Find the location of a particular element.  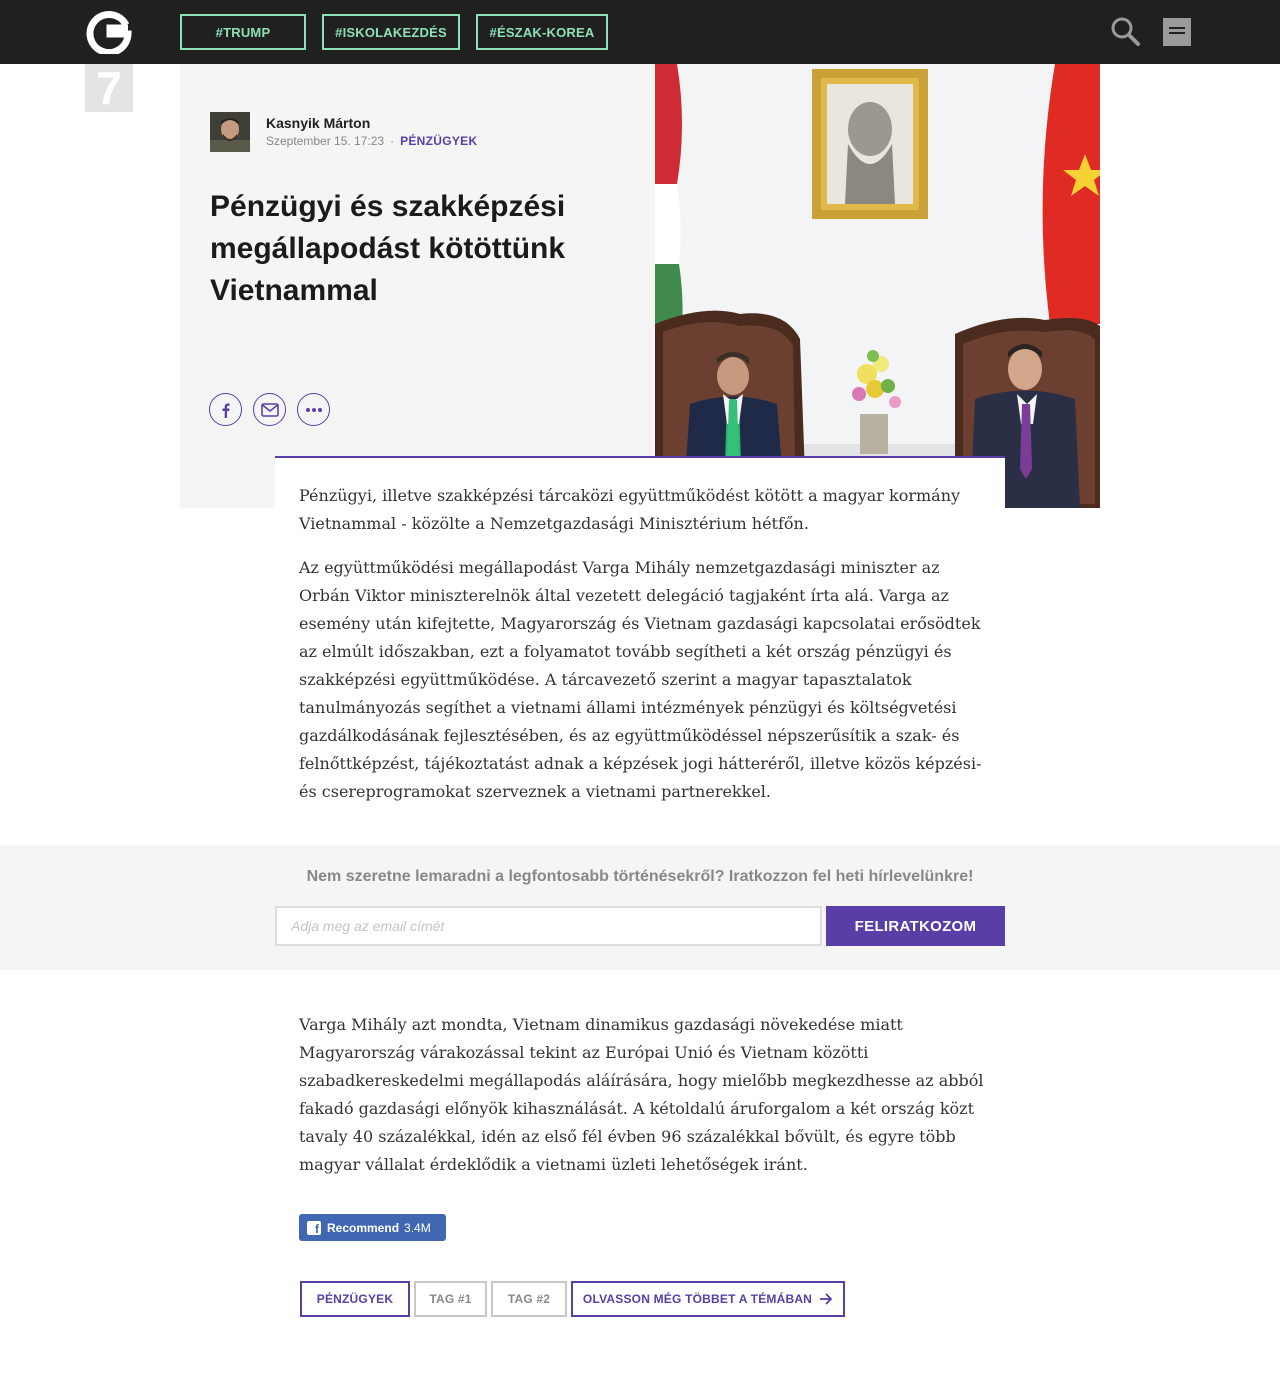

read-more-label: OLVASSON MÉG TÖBBET A TÉMÁBAN is located at coordinates (697, 1299).